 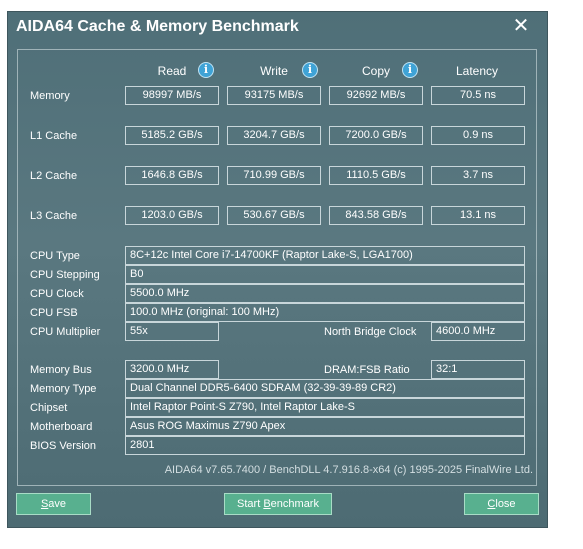 I want to click on l1-write-value: 3204.7 GB/s, so click(x=274, y=135).